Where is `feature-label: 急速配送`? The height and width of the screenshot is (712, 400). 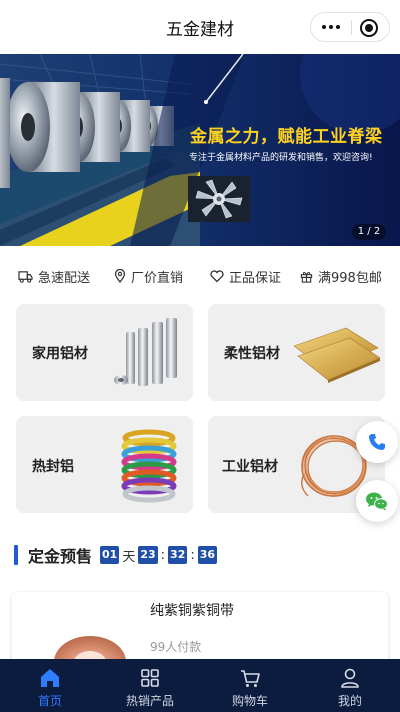
feature-label: 急速配送 is located at coordinates (64, 278).